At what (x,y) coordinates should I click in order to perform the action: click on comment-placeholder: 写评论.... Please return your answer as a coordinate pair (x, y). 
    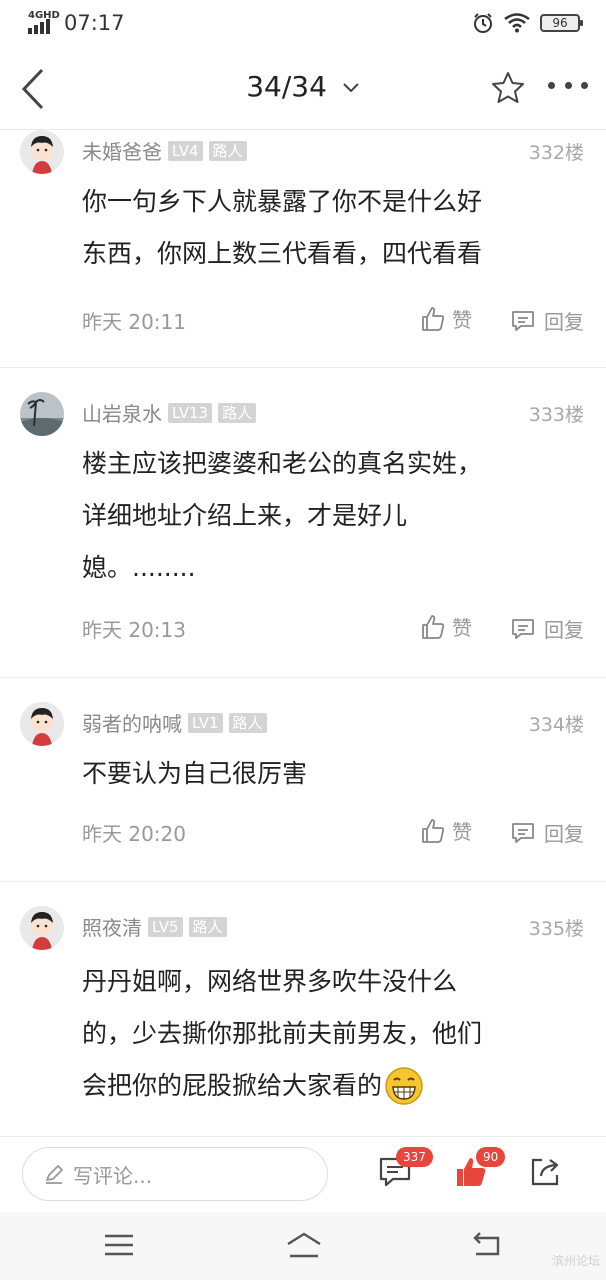
    Looking at the image, I should click on (113, 1175).